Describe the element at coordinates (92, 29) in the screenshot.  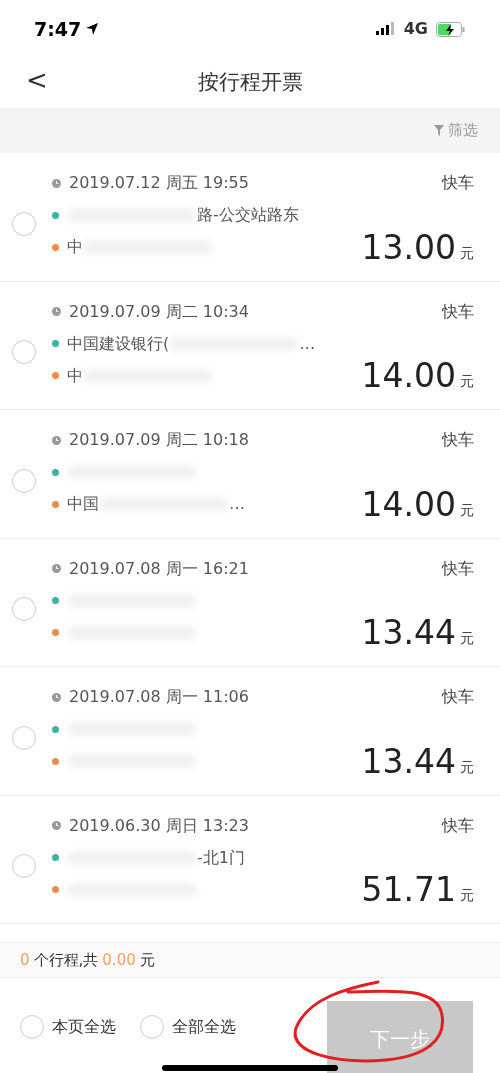
I see `location-arrow-icon` at that location.